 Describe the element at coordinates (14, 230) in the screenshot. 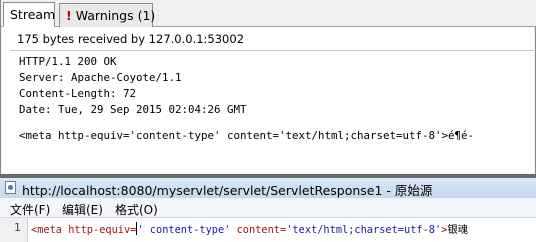

I see `line-number: 1` at that location.